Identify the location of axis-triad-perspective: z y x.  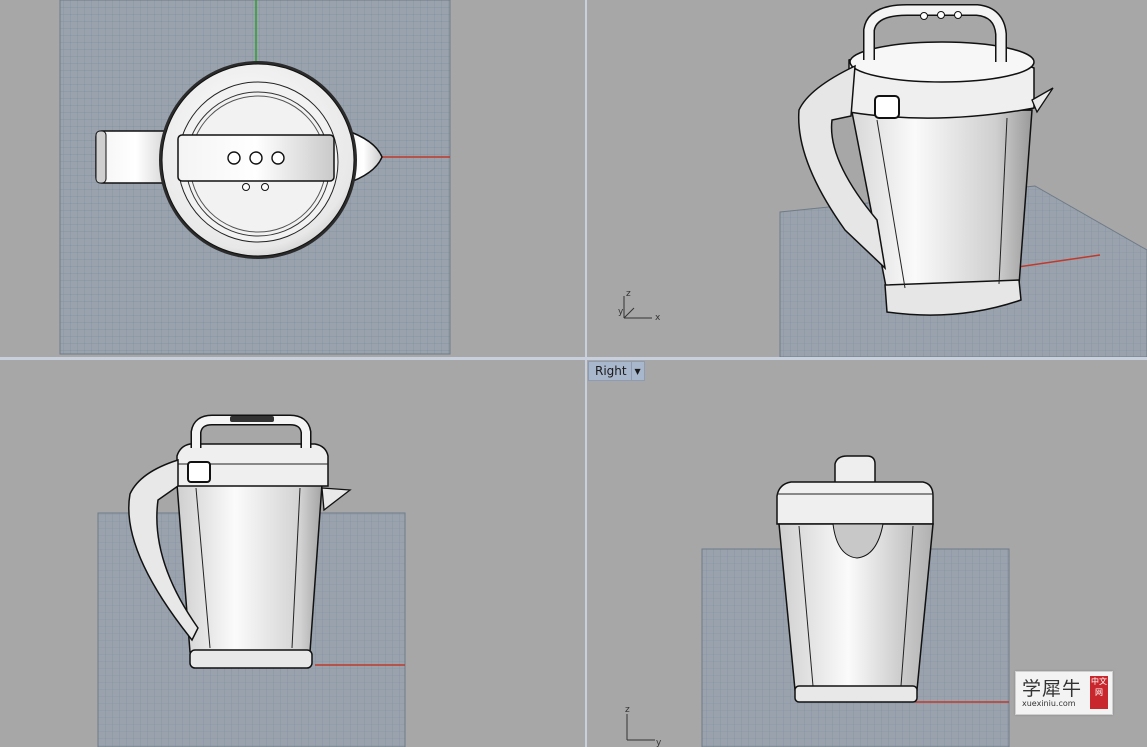
(639, 306).